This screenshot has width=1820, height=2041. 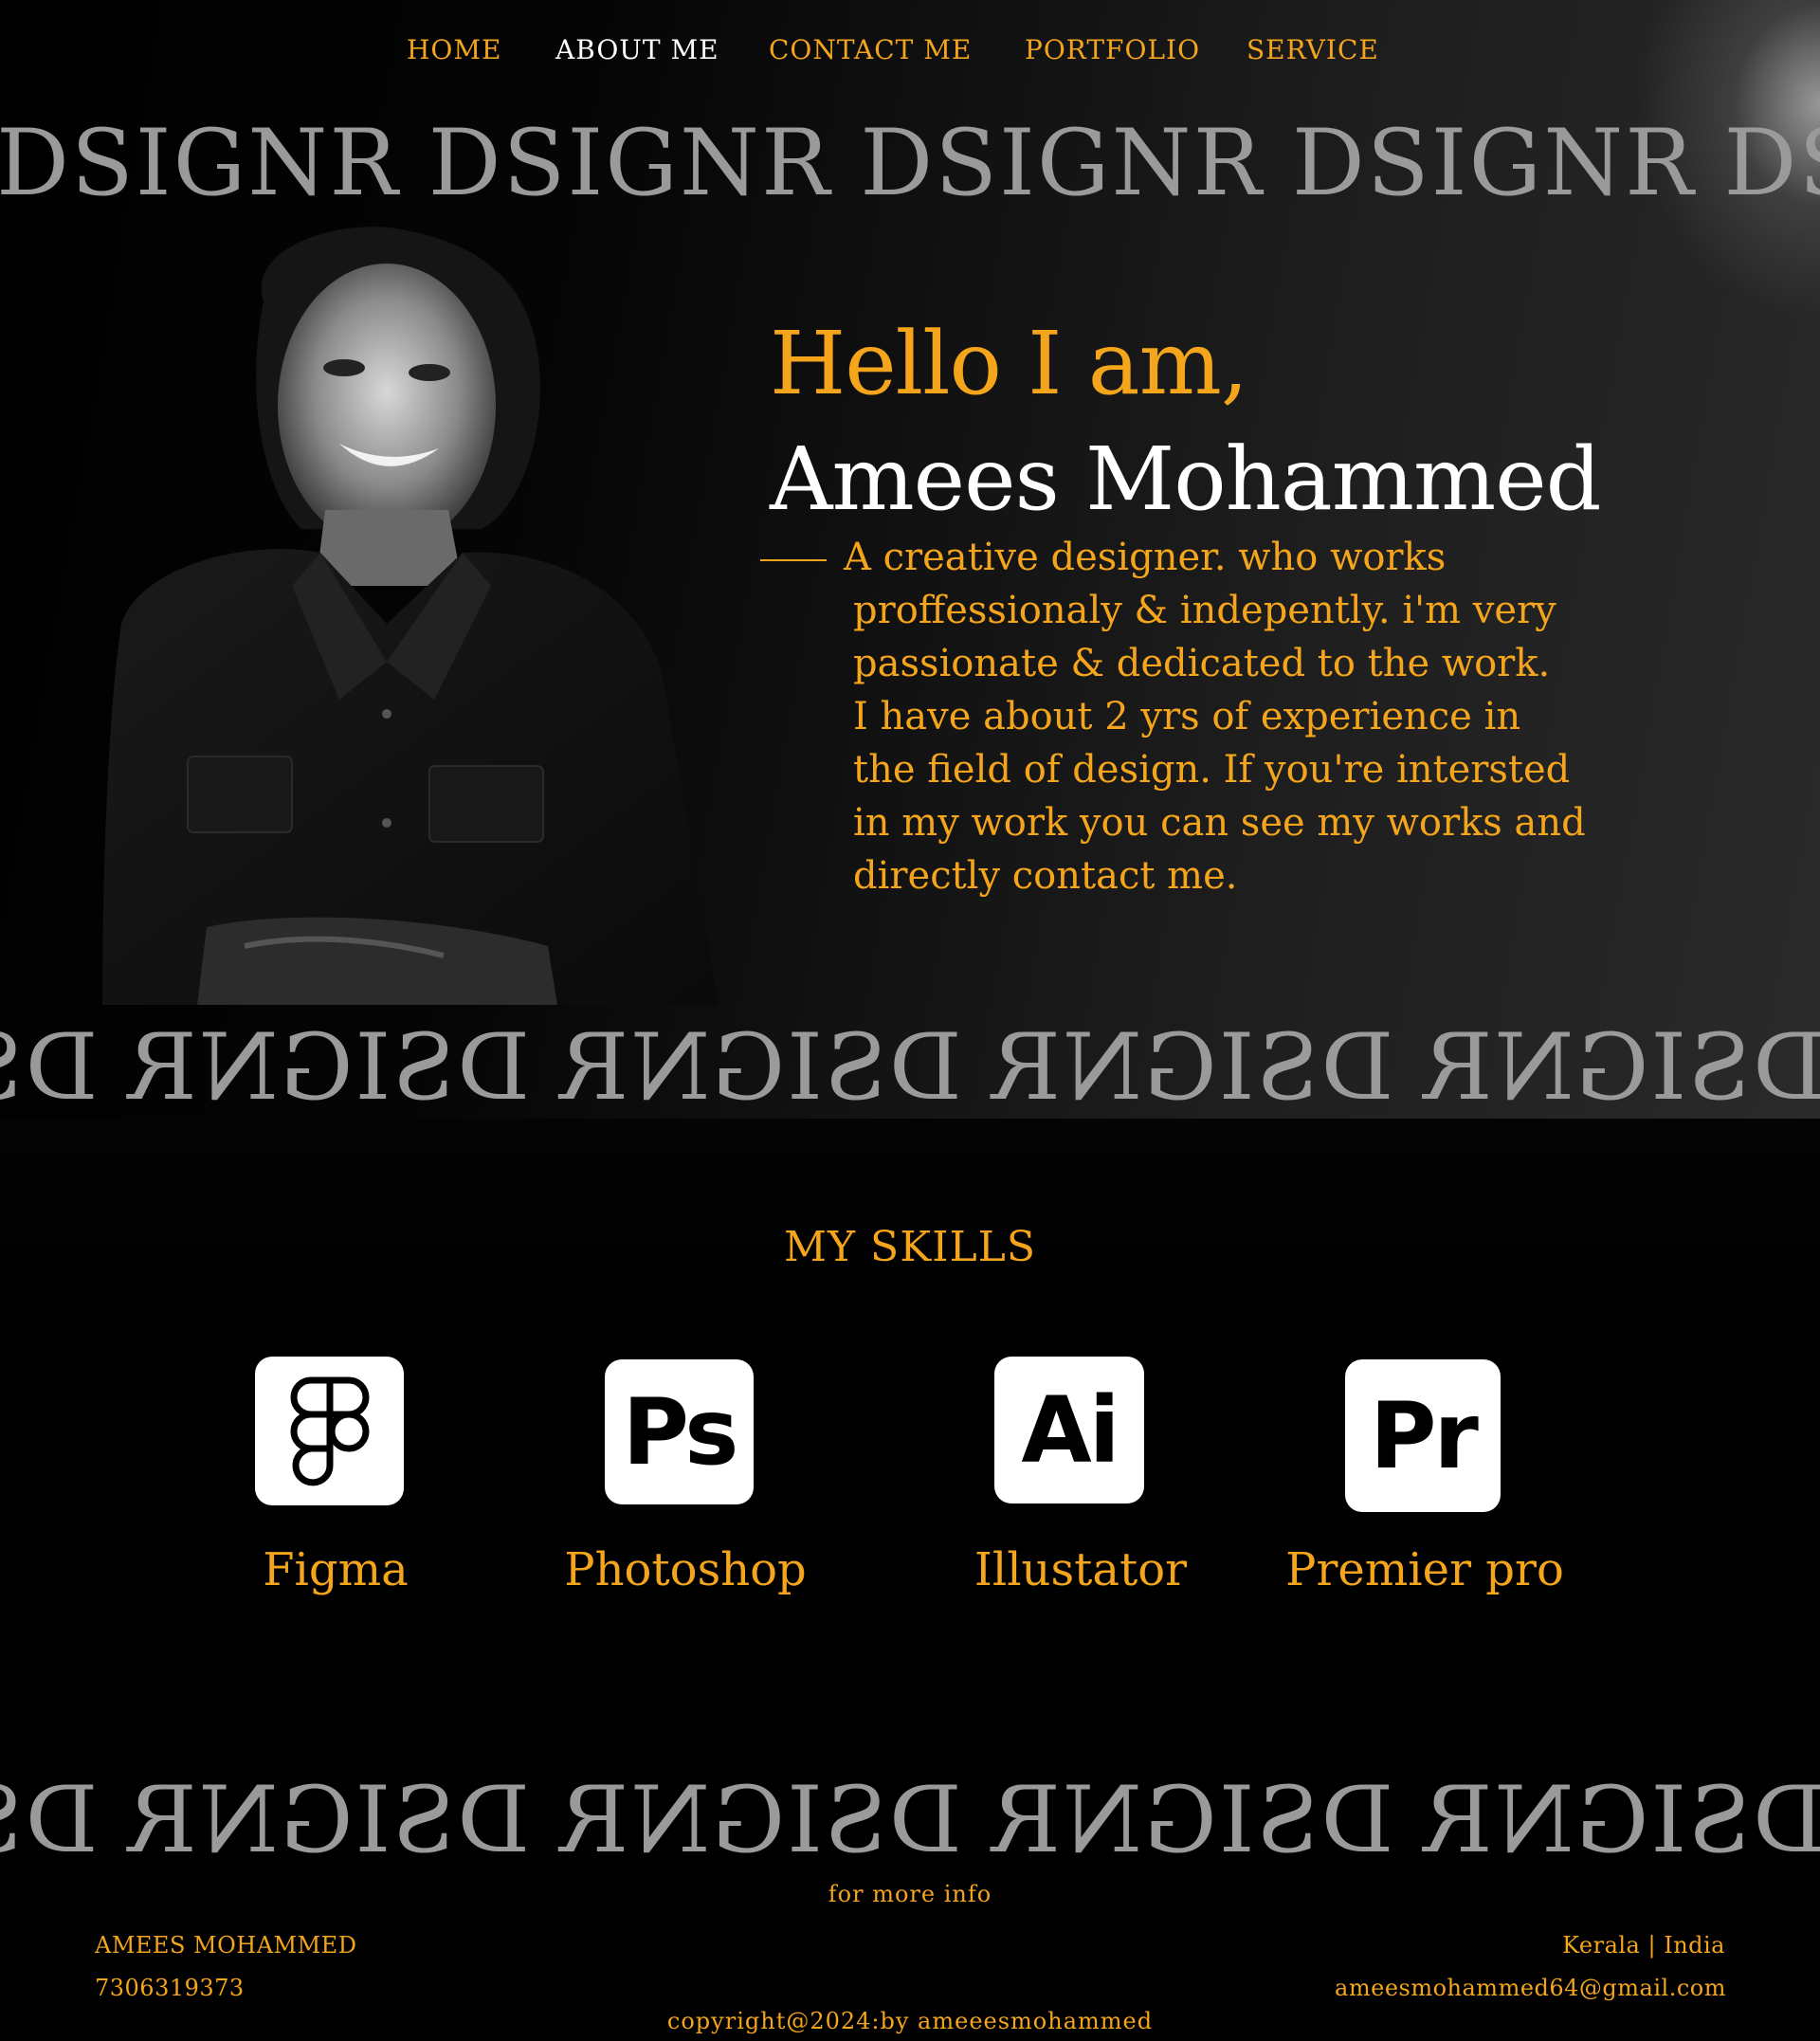 I want to click on profile-photo, so click(x=410, y=616).